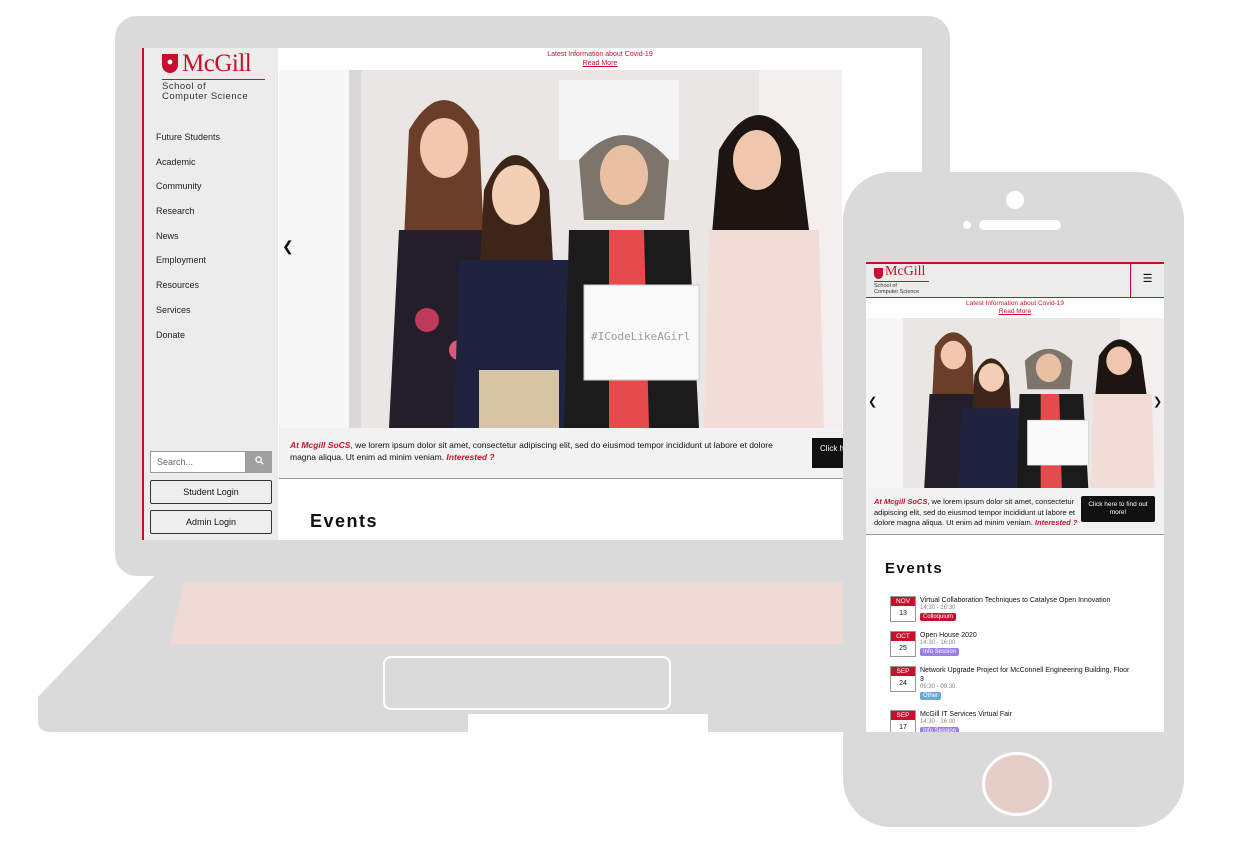 Image resolution: width=1233 pixels, height=846 pixels. I want to click on hamburger-icon: ☰, so click(1147, 279).